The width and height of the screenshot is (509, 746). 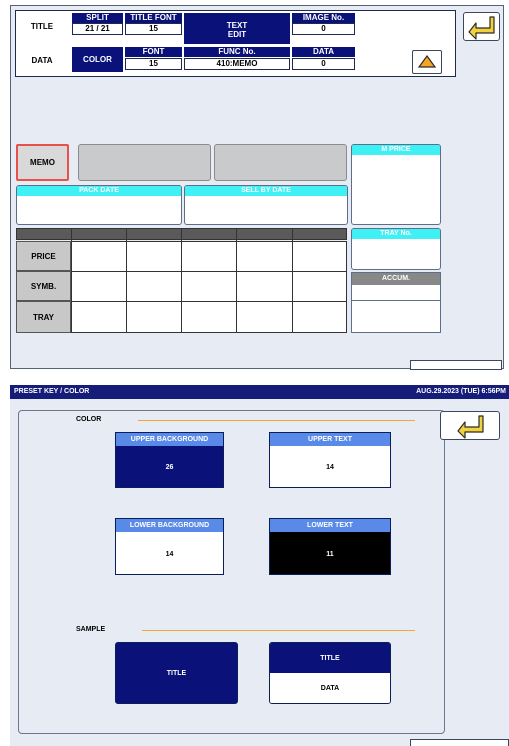 What do you see at coordinates (153, 18) in the screenshot?
I see `title-font-header: TITLE FONT` at bounding box center [153, 18].